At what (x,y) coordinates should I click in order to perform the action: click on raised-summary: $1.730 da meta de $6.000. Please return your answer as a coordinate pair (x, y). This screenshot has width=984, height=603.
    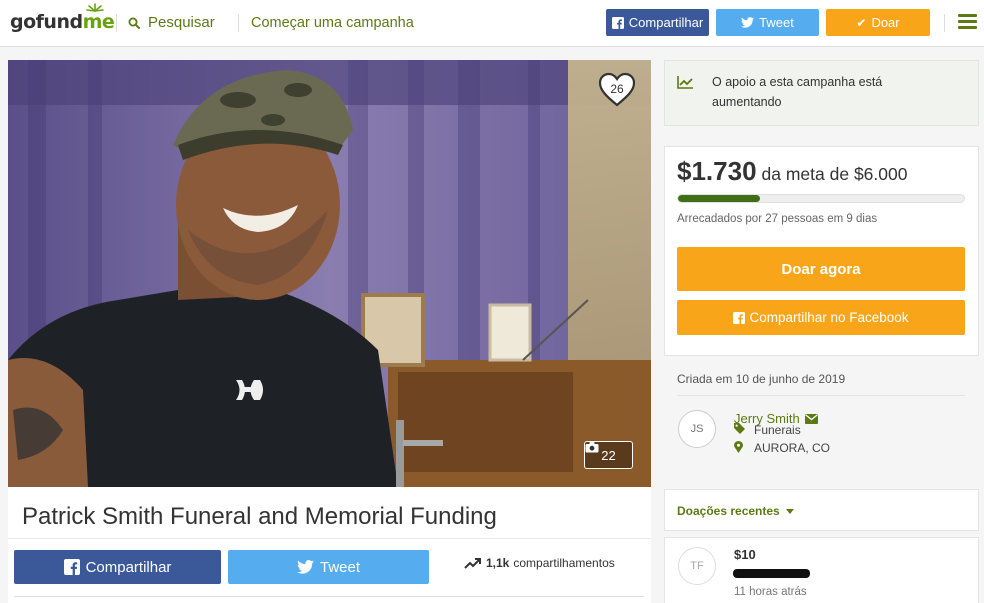
    Looking at the image, I should click on (792, 171).